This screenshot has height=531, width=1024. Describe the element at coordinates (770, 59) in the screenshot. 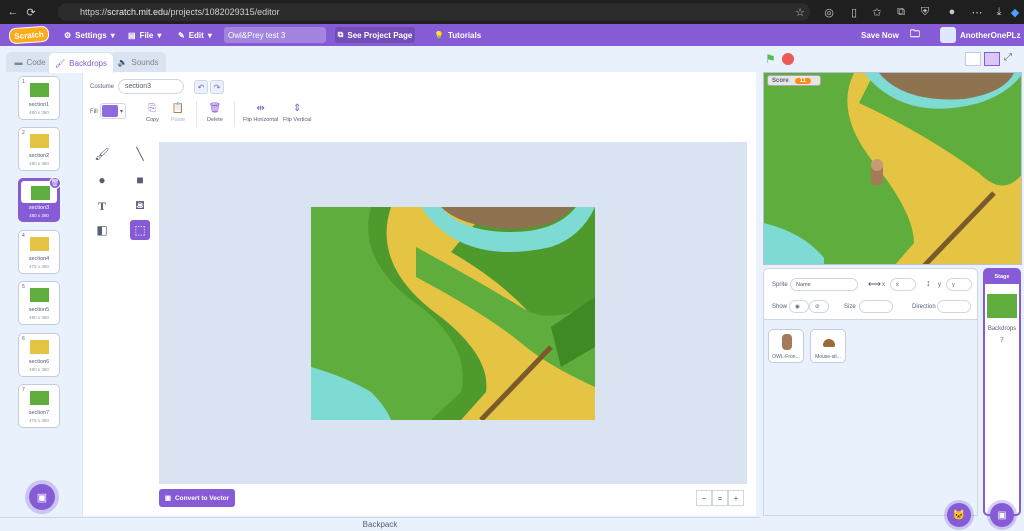

I see `green-flag-icon: ⚑` at that location.